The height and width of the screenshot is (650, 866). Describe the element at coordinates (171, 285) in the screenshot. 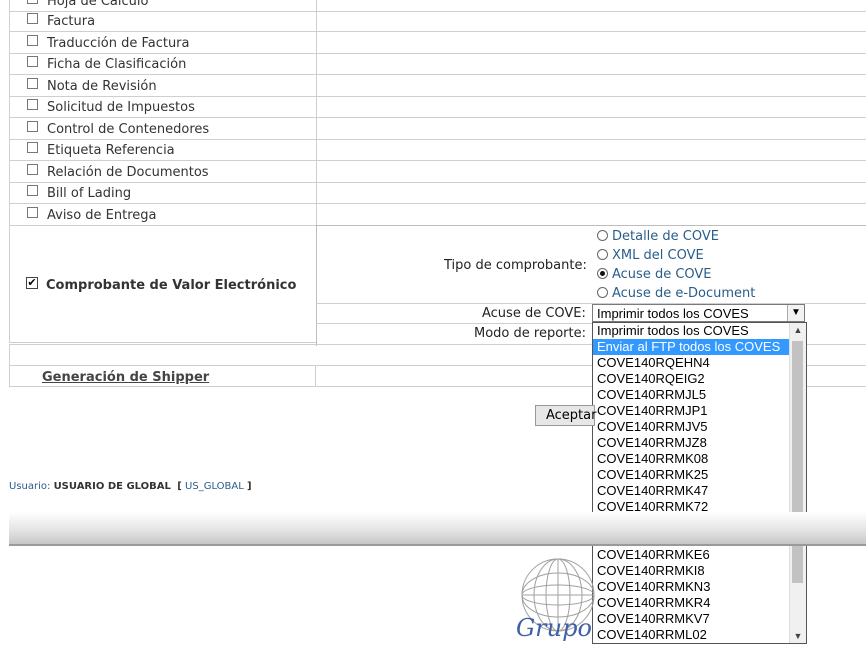

I see `cove-label: Comprobante de Valor Electrónico` at that location.